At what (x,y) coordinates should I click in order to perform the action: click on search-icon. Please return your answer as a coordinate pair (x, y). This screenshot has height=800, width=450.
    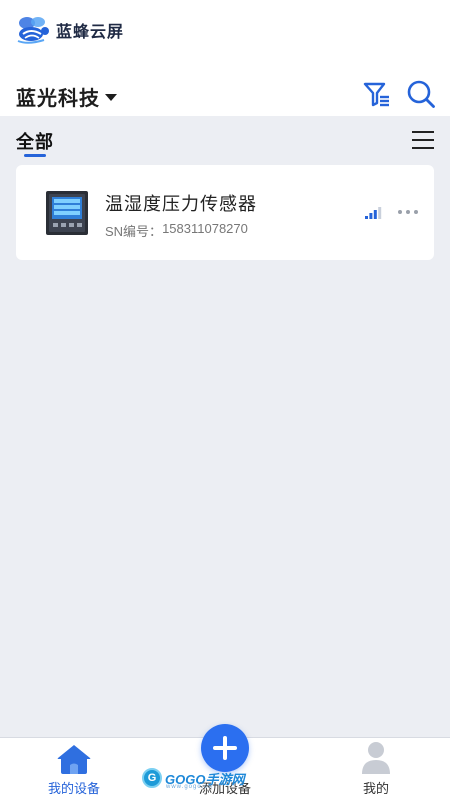
    Looking at the image, I should click on (421, 94).